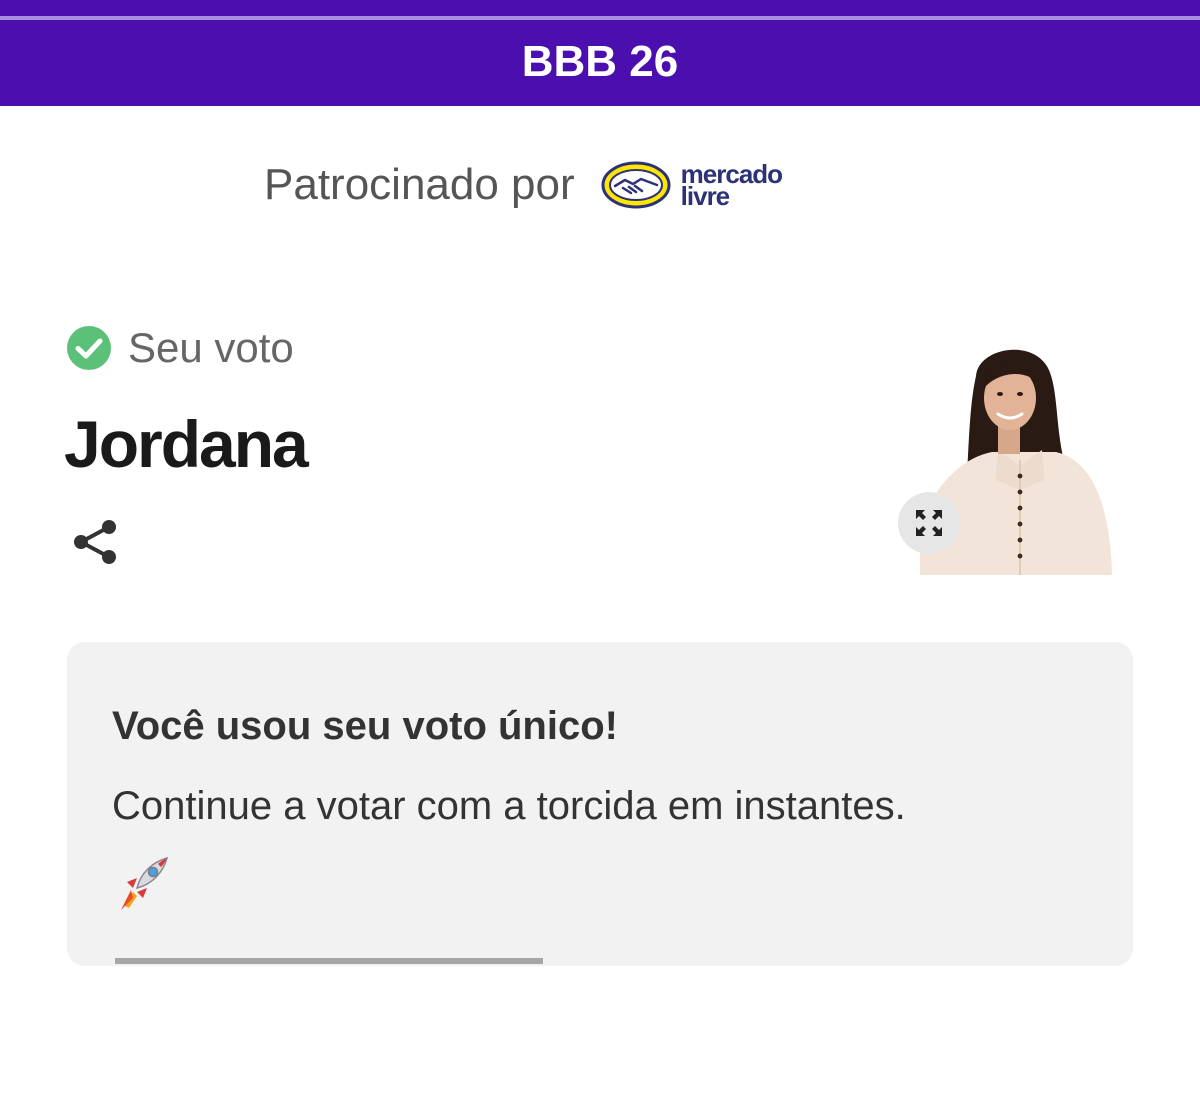 The width and height of the screenshot is (1200, 1097). I want to click on progress-track, so click(624, 961).